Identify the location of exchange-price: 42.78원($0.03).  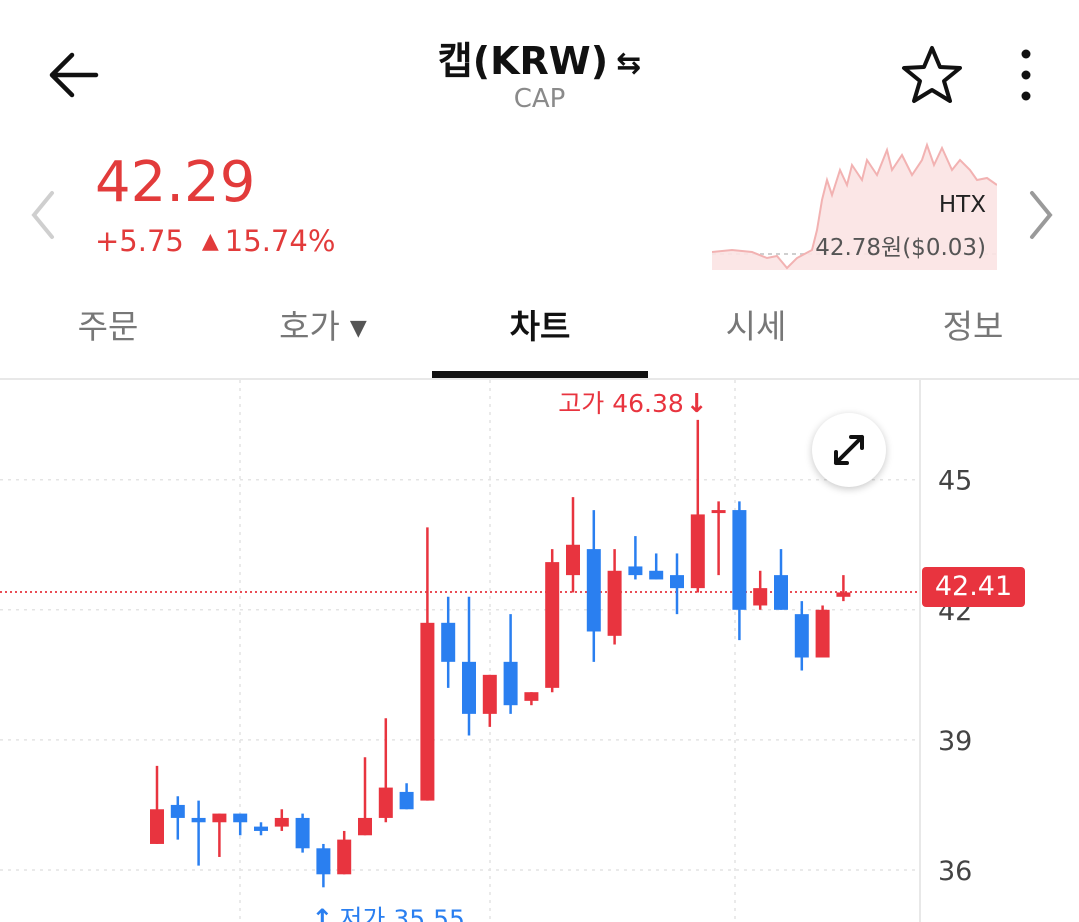
(900, 248).